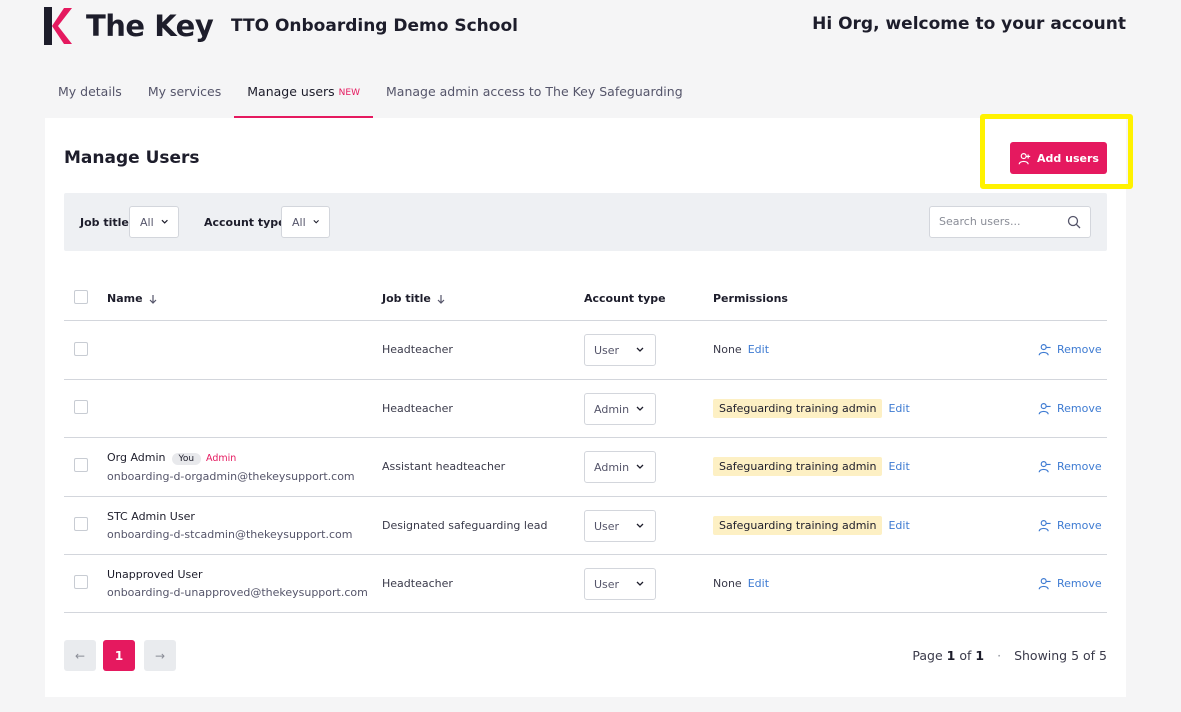  What do you see at coordinates (231, 476) in the screenshot?
I see `user-email: onboarding-d-orgadmin@thekeysupport.com` at bounding box center [231, 476].